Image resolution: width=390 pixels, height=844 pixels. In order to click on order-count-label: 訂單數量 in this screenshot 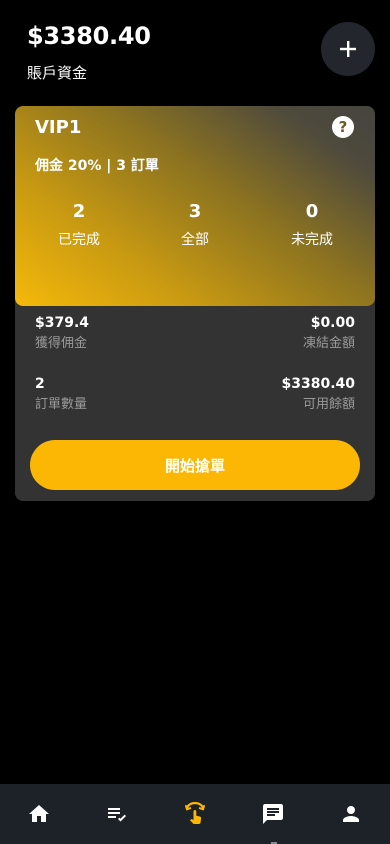, I will do `click(61, 404)`.